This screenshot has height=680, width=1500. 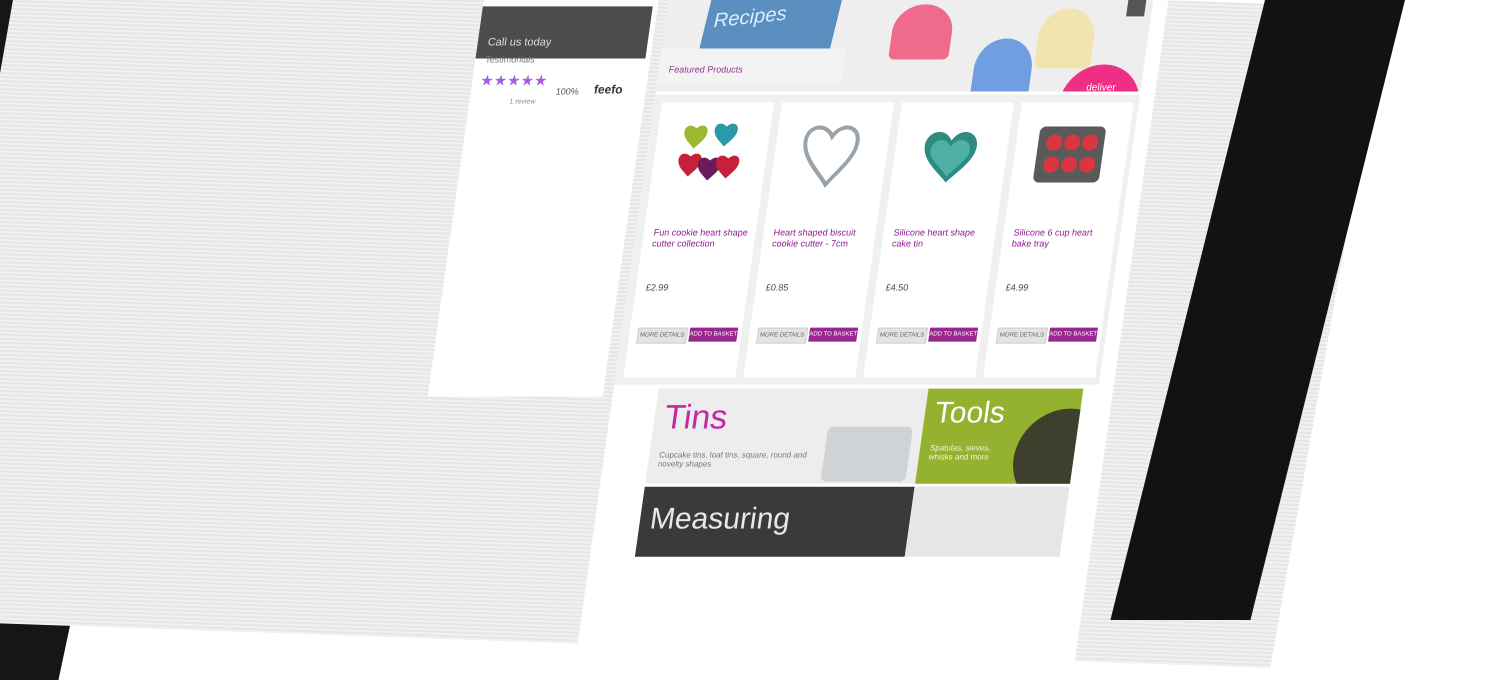 I want to click on delivery-badge: deliver everywhere, so click(x=1098, y=78).